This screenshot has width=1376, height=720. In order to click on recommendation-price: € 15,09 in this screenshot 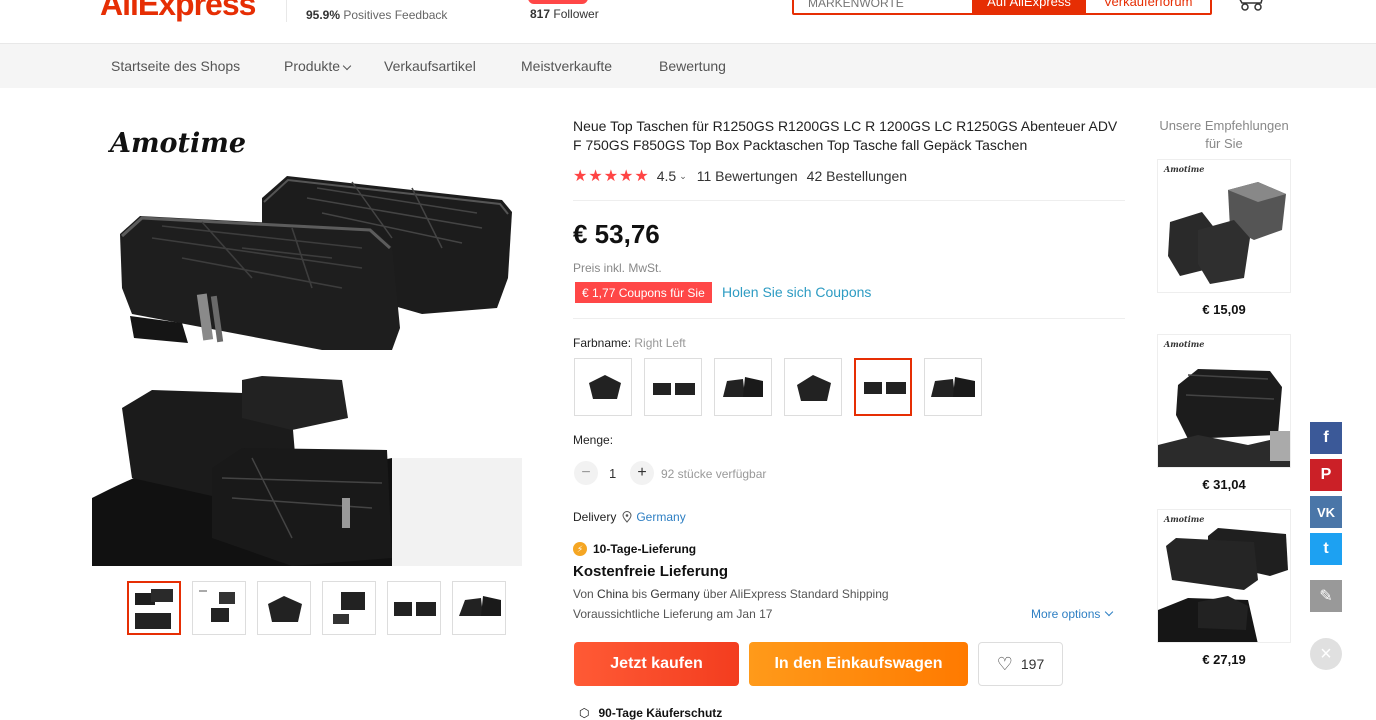, I will do `click(1224, 309)`.